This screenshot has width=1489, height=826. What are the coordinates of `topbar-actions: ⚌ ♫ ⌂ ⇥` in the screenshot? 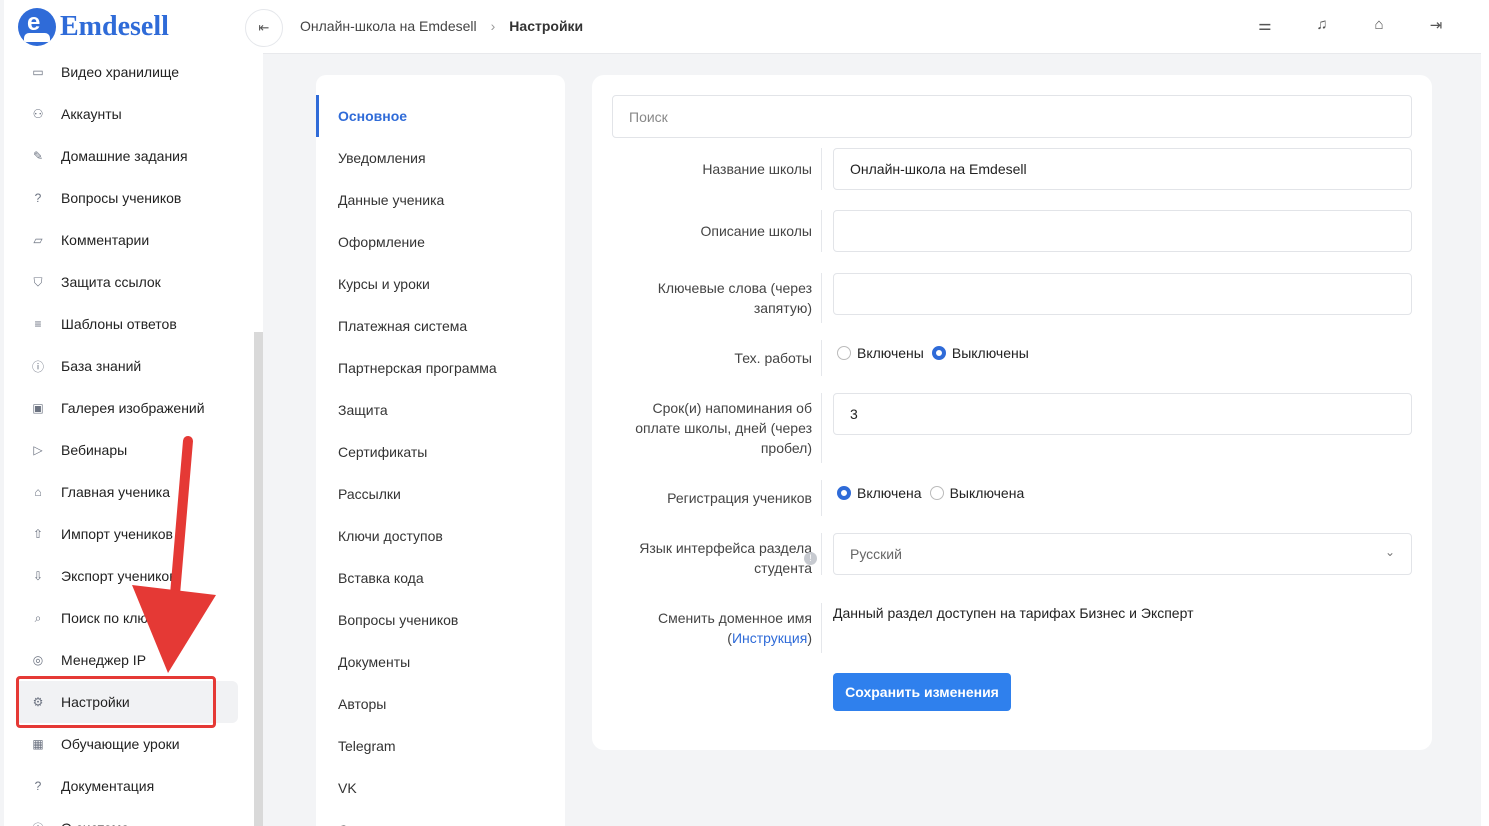 It's located at (1333, 27).